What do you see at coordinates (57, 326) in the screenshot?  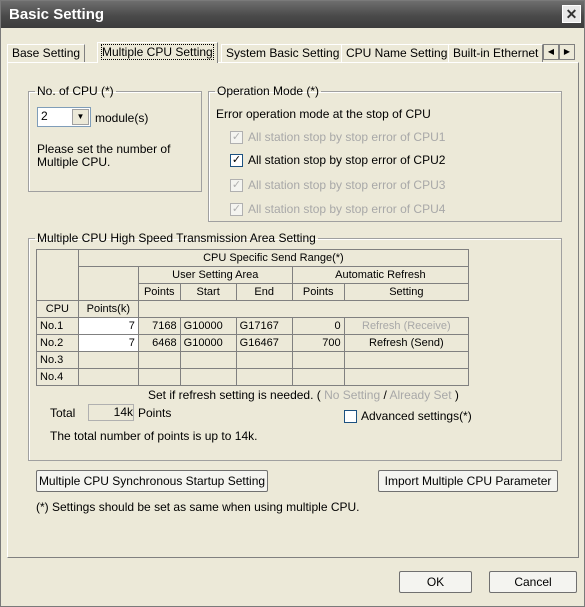 I see `row-cpu: No.1` at bounding box center [57, 326].